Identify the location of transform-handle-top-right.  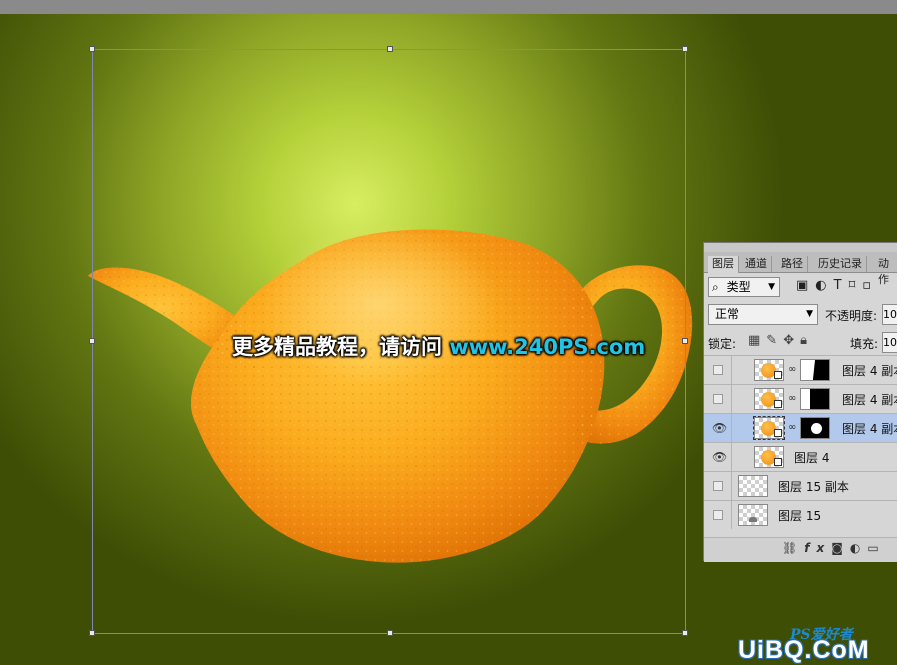
(685, 49).